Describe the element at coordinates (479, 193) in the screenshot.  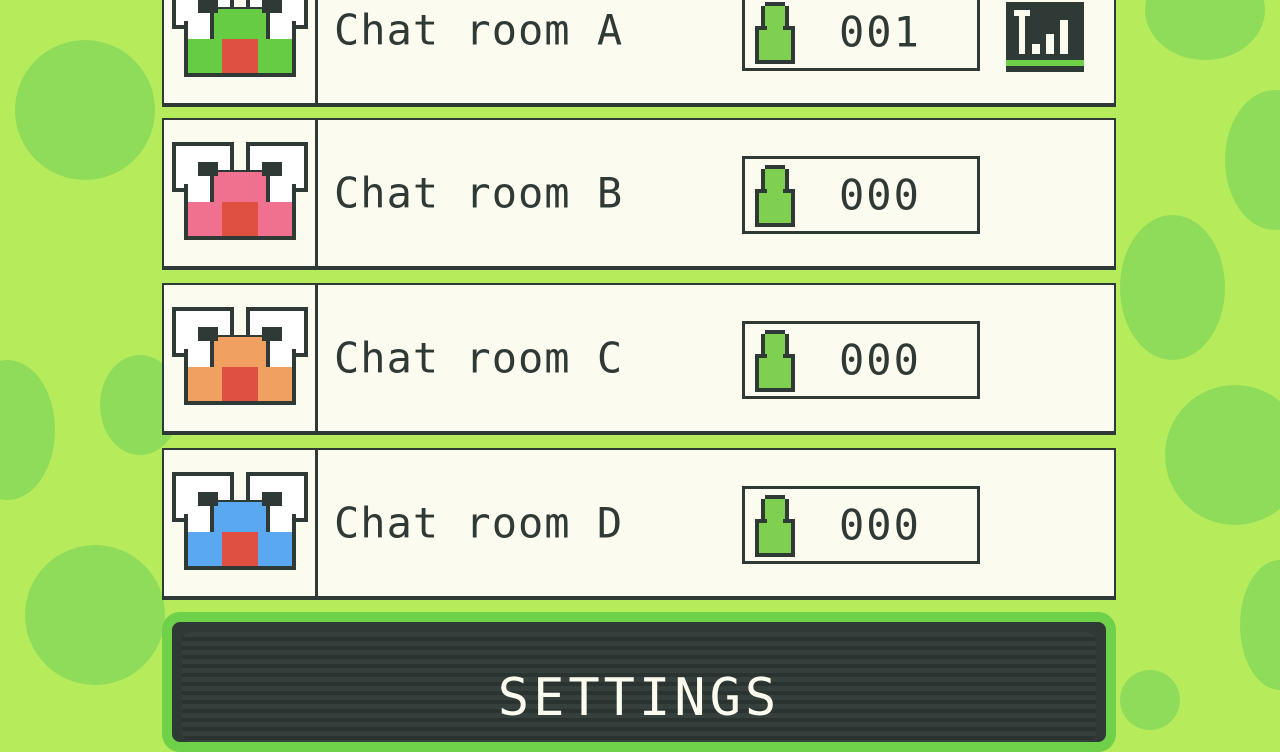
I see `room-name: Chat room B` at that location.